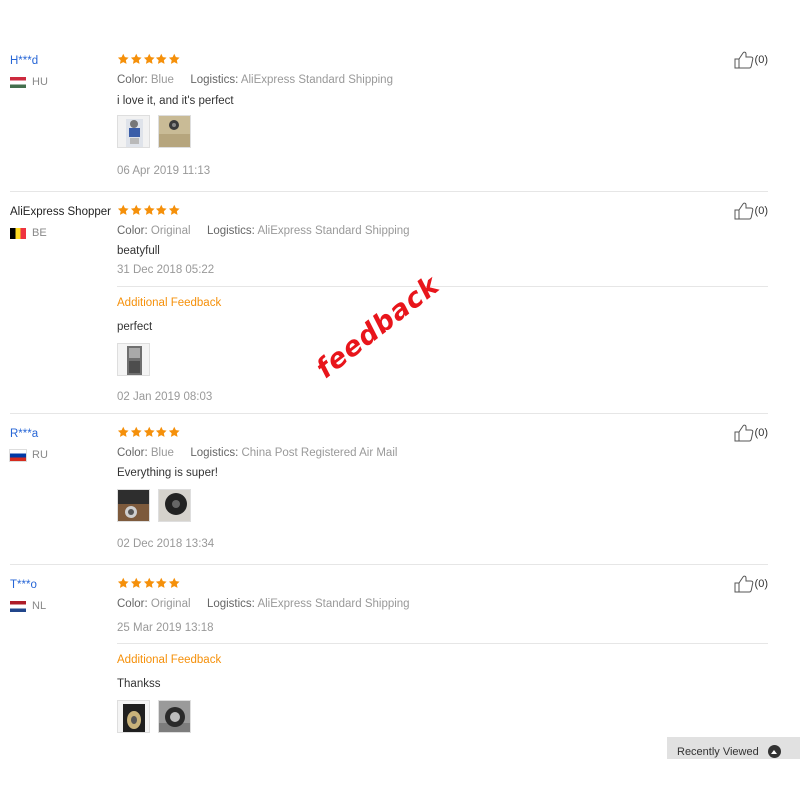 This screenshot has height=800, width=800. What do you see at coordinates (60, 212) in the screenshot?
I see `reviewer-name: AliExpress Shopper` at bounding box center [60, 212].